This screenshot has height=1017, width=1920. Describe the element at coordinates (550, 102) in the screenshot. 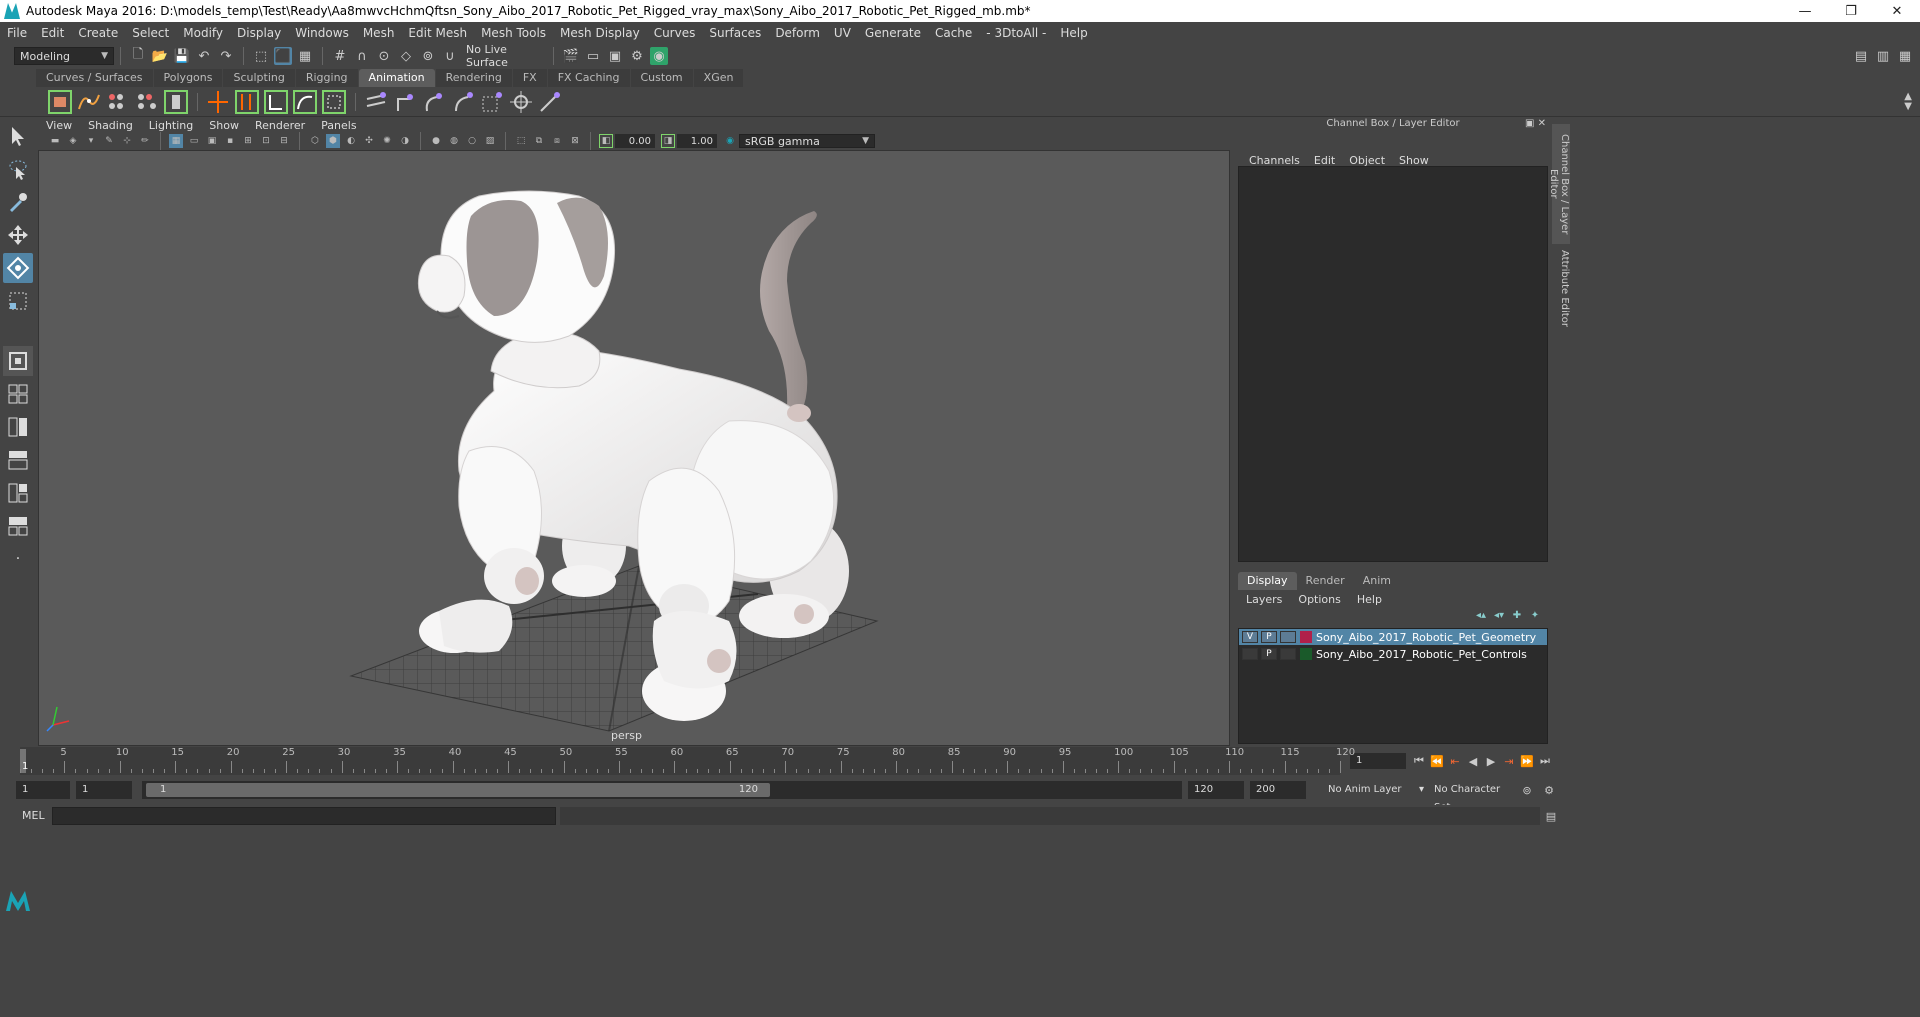

I see `geometry-constraint-icon` at that location.